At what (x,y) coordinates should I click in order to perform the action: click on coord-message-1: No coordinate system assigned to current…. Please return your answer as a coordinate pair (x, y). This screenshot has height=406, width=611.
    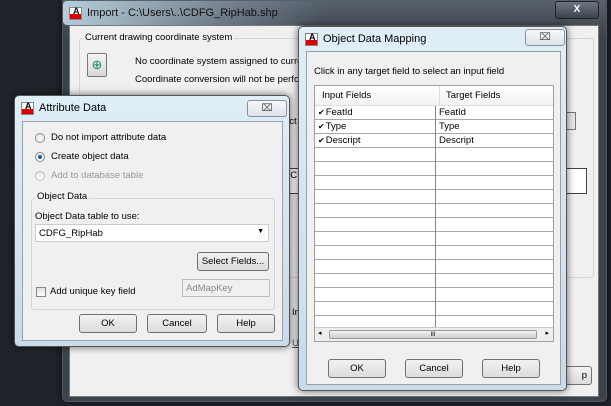
    Looking at the image, I should click on (228, 61).